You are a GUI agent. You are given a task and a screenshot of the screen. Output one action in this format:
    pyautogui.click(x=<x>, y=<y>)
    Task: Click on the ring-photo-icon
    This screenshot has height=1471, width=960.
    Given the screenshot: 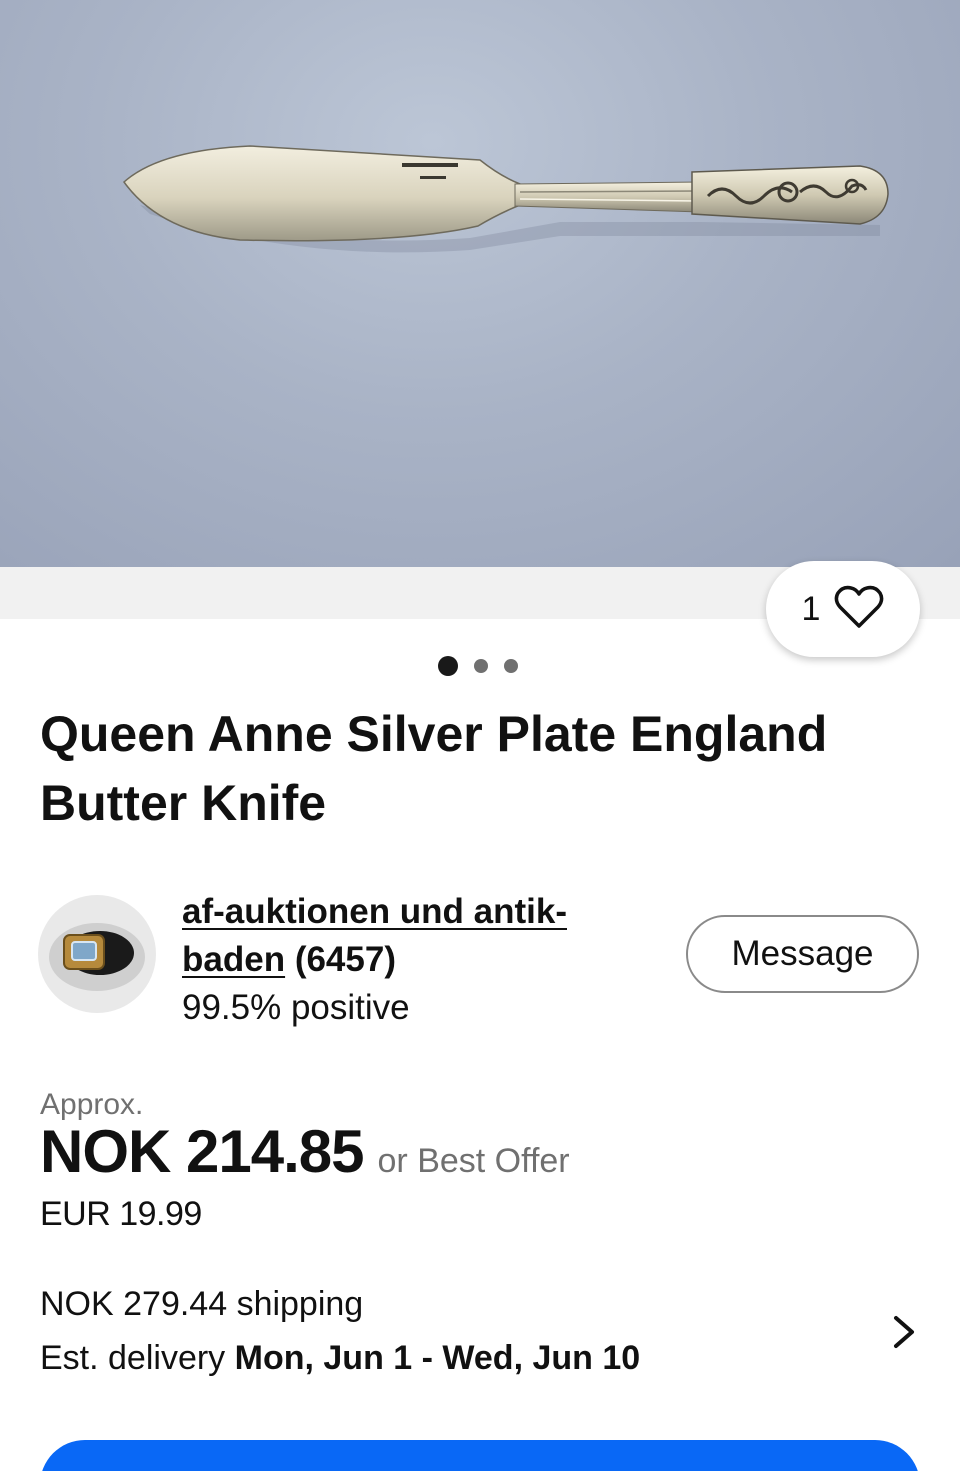 What is the action you would take?
    pyautogui.click(x=97, y=957)
    